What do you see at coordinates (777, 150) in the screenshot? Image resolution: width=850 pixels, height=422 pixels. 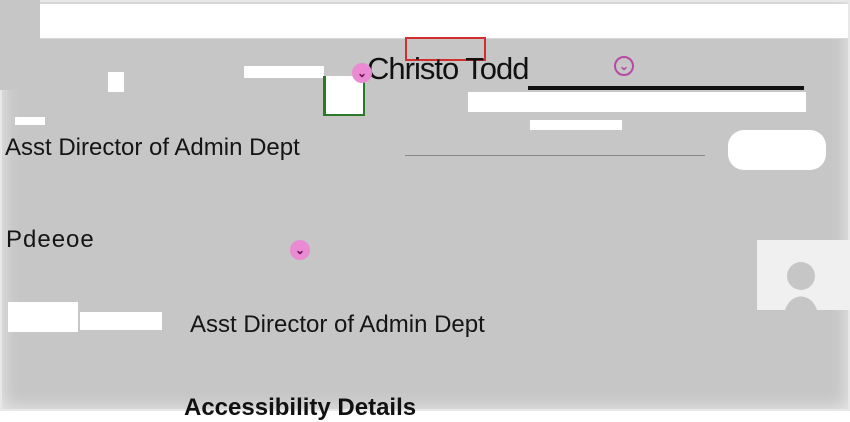 I see `pill-blob` at bounding box center [777, 150].